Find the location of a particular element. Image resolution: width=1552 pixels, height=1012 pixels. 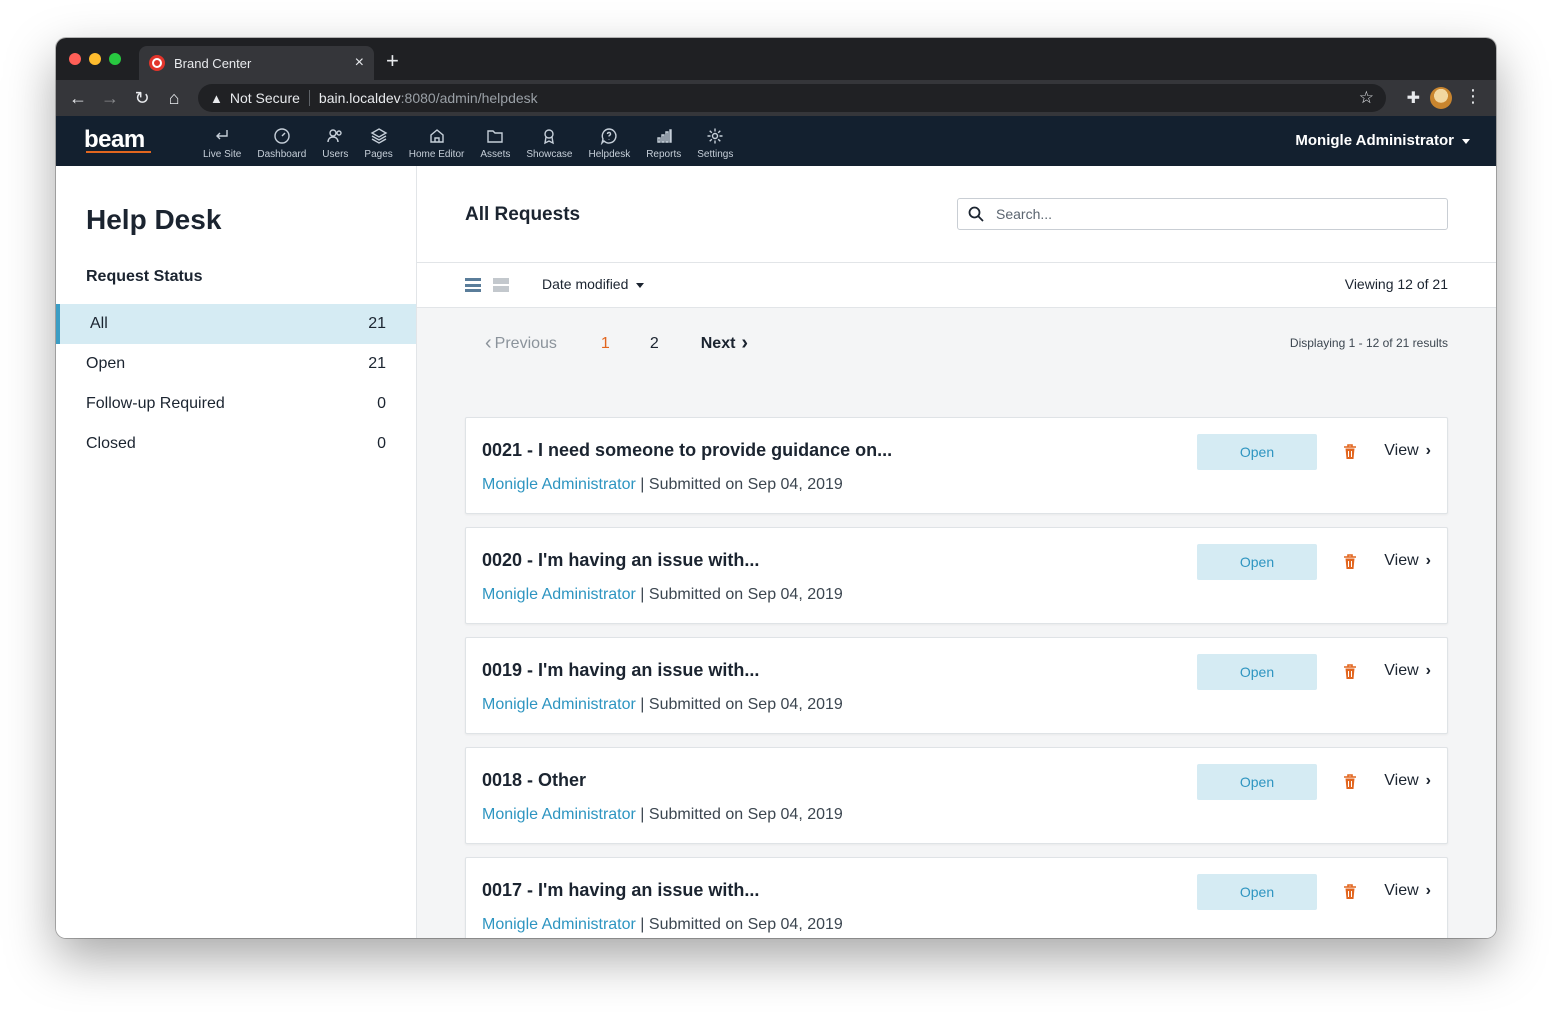

nav-users: Users is located at coordinates (335, 143).